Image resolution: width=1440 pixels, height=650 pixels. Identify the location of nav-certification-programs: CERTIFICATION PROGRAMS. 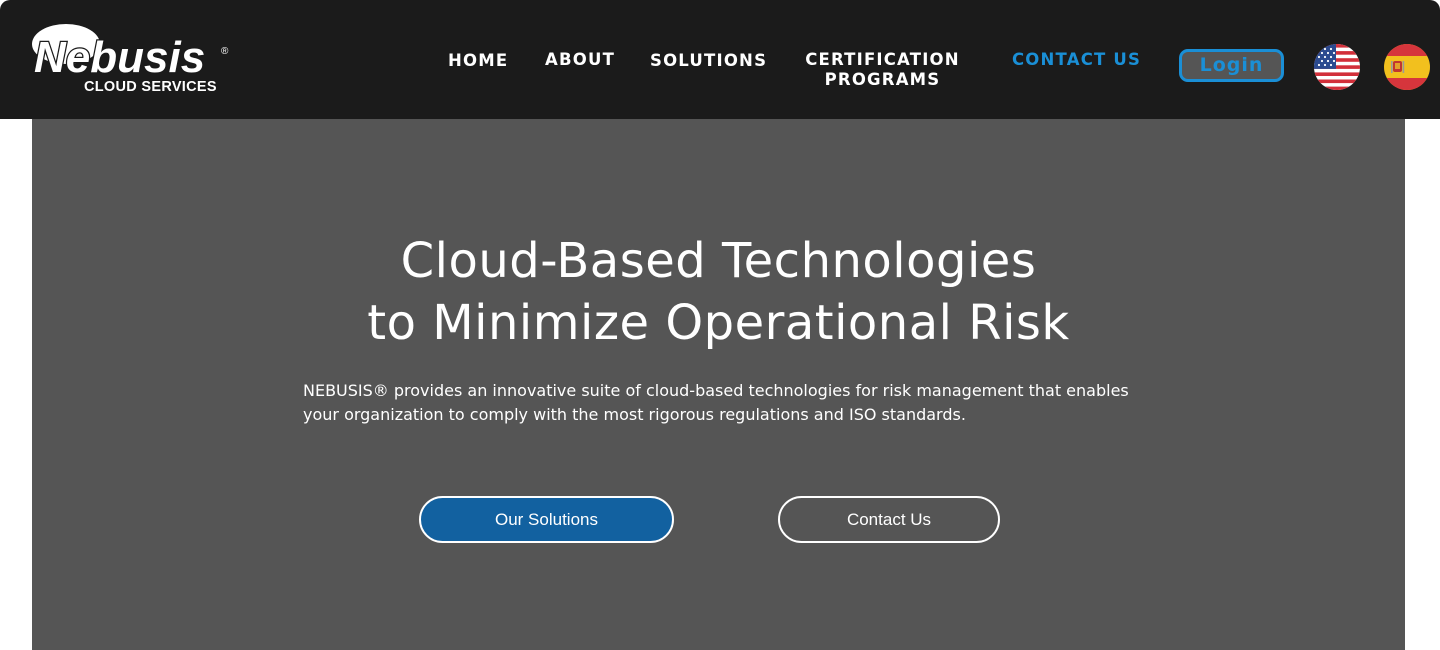
(882, 70).